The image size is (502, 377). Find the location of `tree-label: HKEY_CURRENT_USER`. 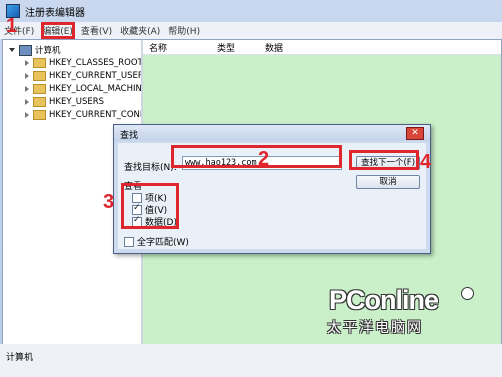

tree-label: HKEY_CURRENT_USER is located at coordinates (96, 76).